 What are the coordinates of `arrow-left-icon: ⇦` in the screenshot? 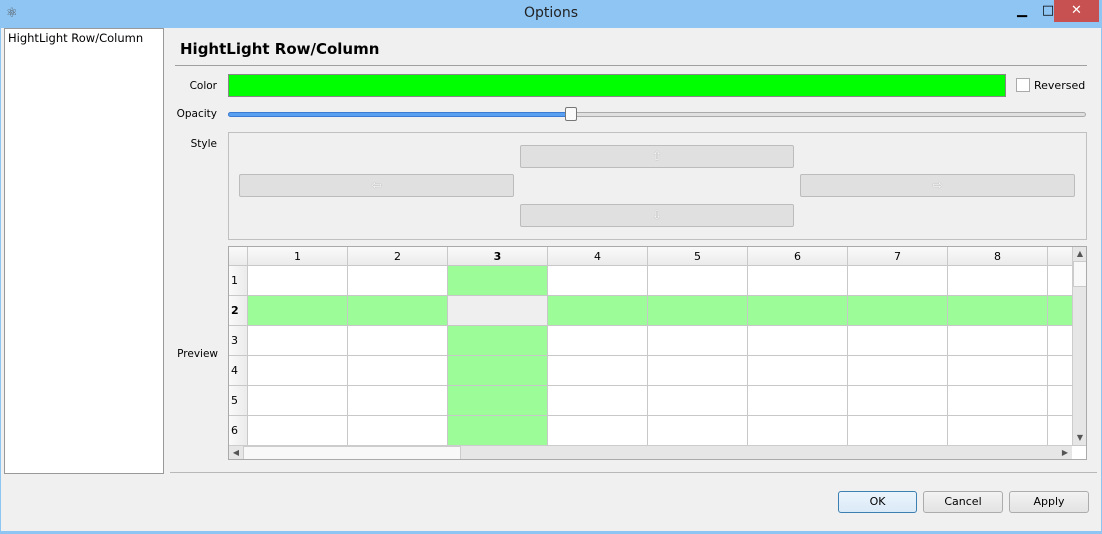 It's located at (376, 185).